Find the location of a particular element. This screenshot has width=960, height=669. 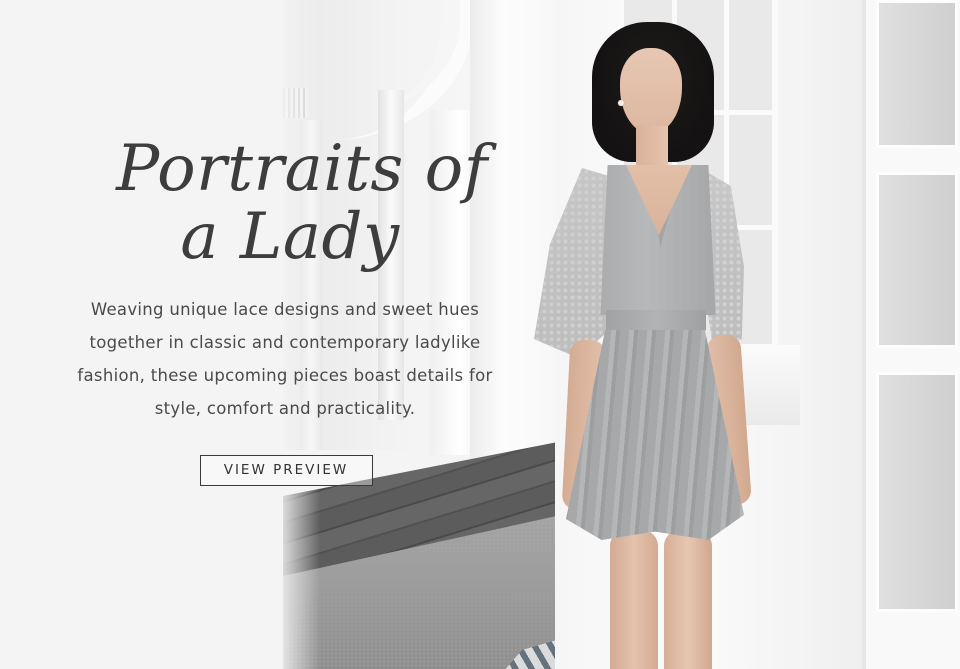

model-leg-left is located at coordinates (634, 599).